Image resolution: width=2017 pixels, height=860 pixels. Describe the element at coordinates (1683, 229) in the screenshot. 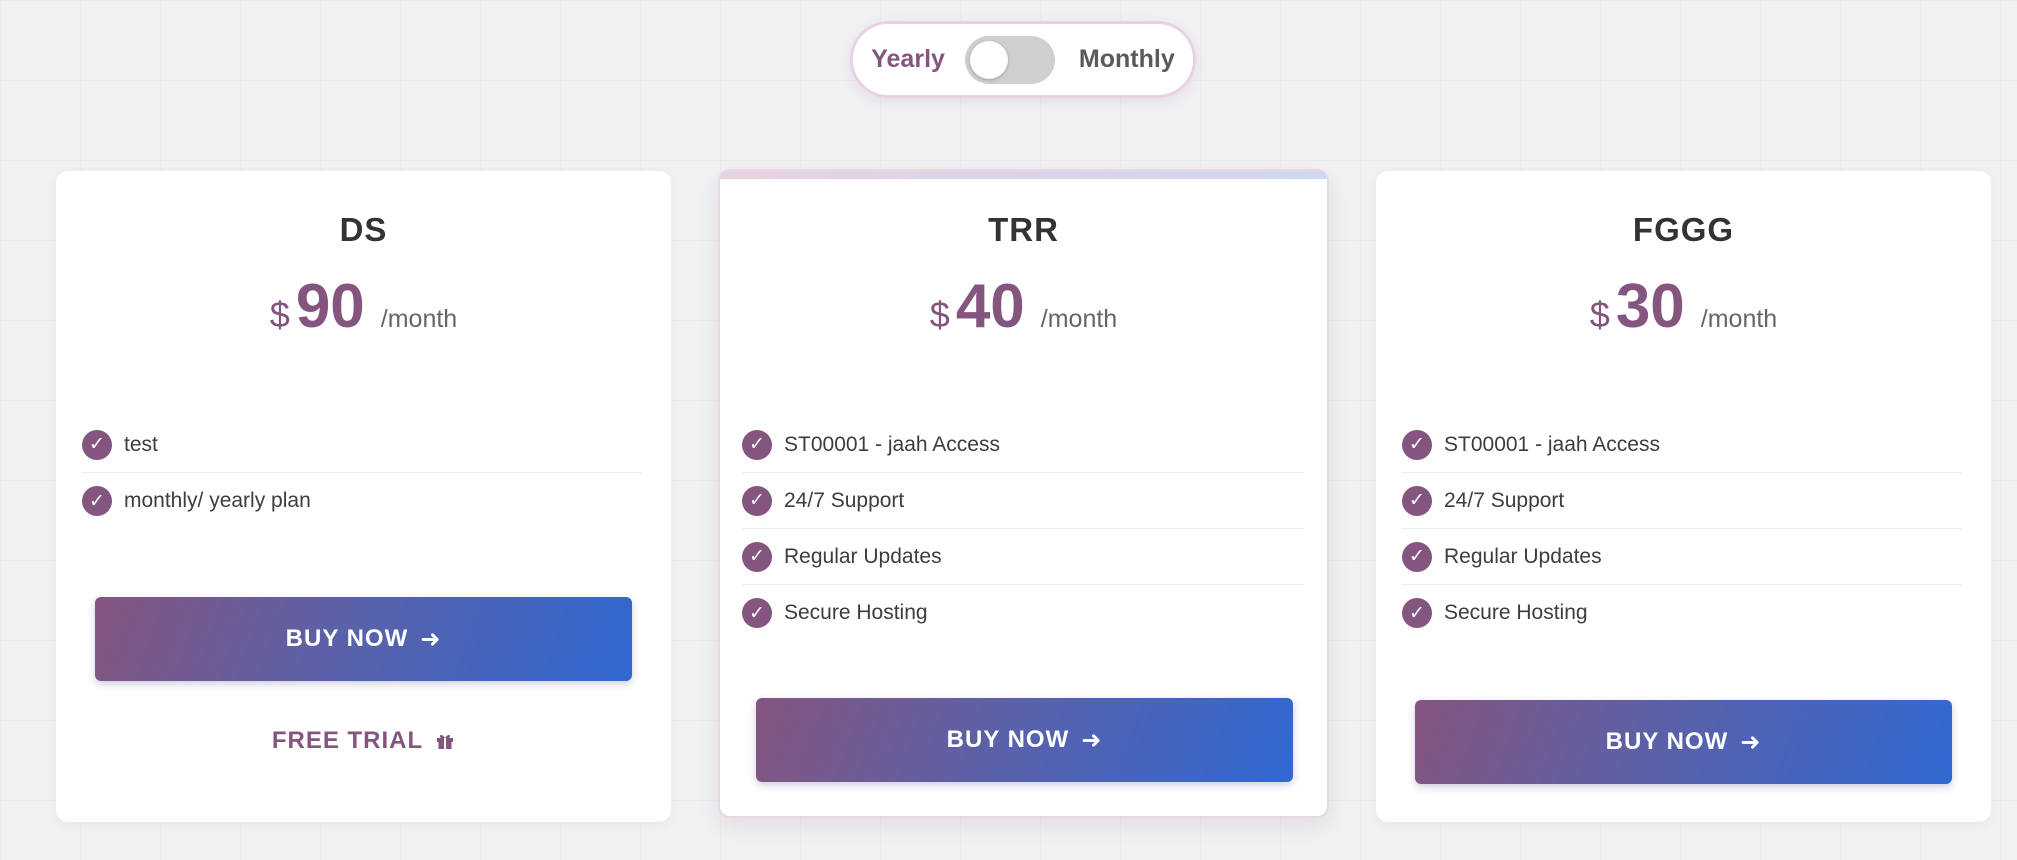

I see `plan-name: FGGG` at that location.